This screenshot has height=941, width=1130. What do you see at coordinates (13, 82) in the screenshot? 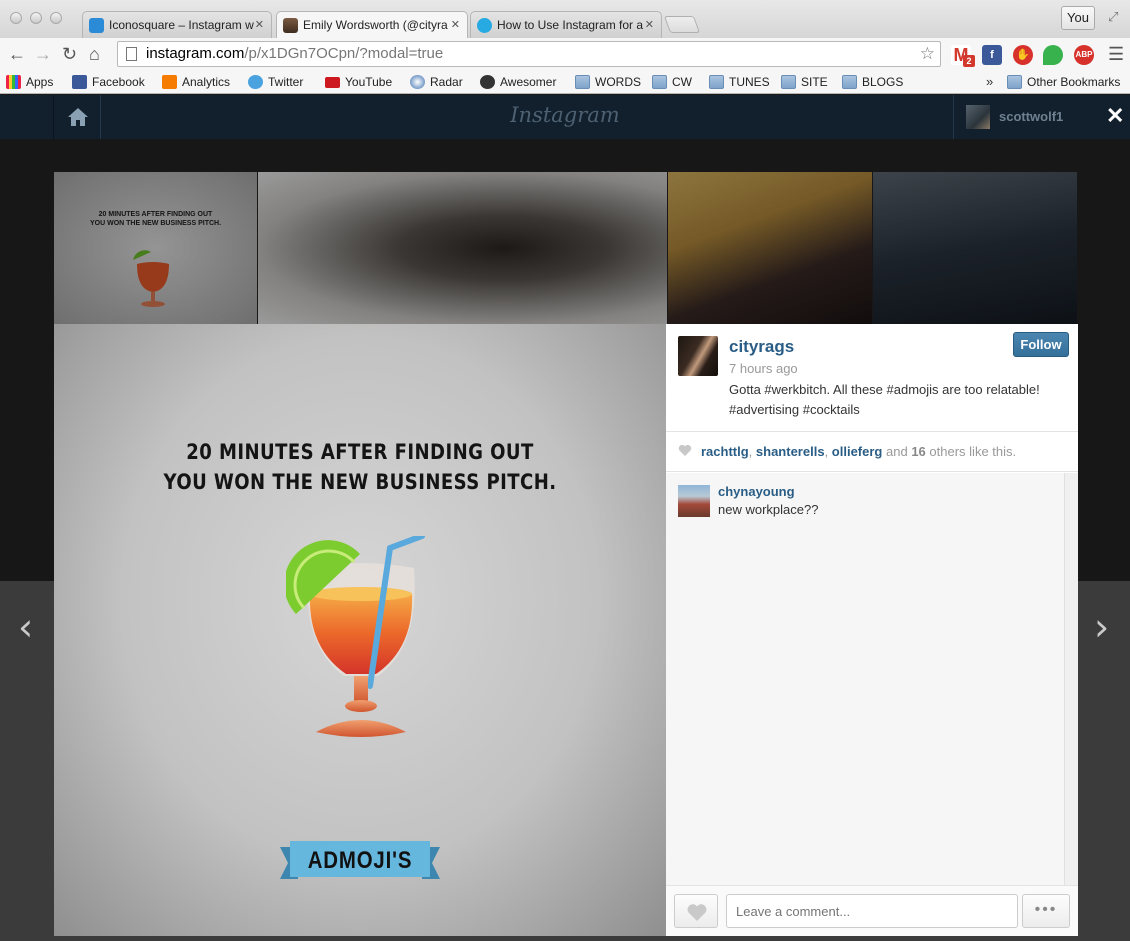
I see `apps-icon` at bounding box center [13, 82].